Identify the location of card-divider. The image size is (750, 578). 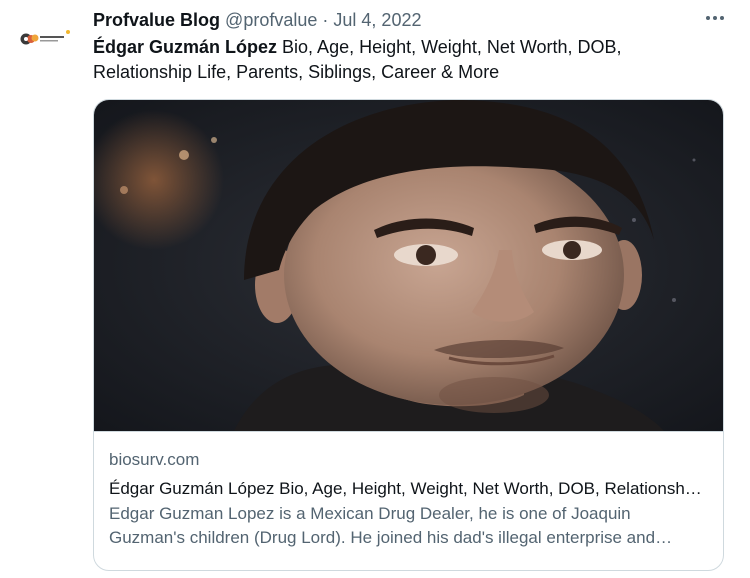
(408, 431).